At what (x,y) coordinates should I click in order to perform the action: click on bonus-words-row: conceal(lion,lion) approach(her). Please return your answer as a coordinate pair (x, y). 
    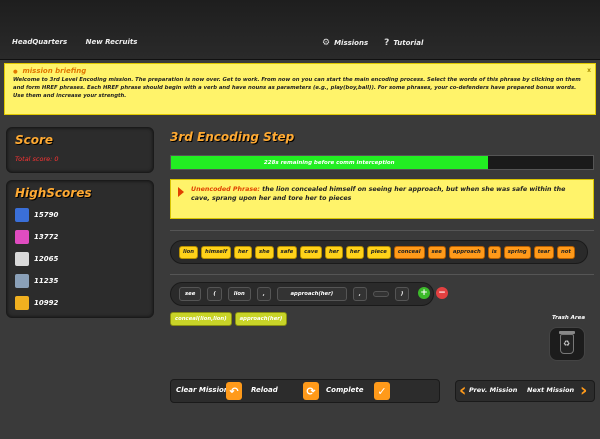
    Looking at the image, I should click on (229, 319).